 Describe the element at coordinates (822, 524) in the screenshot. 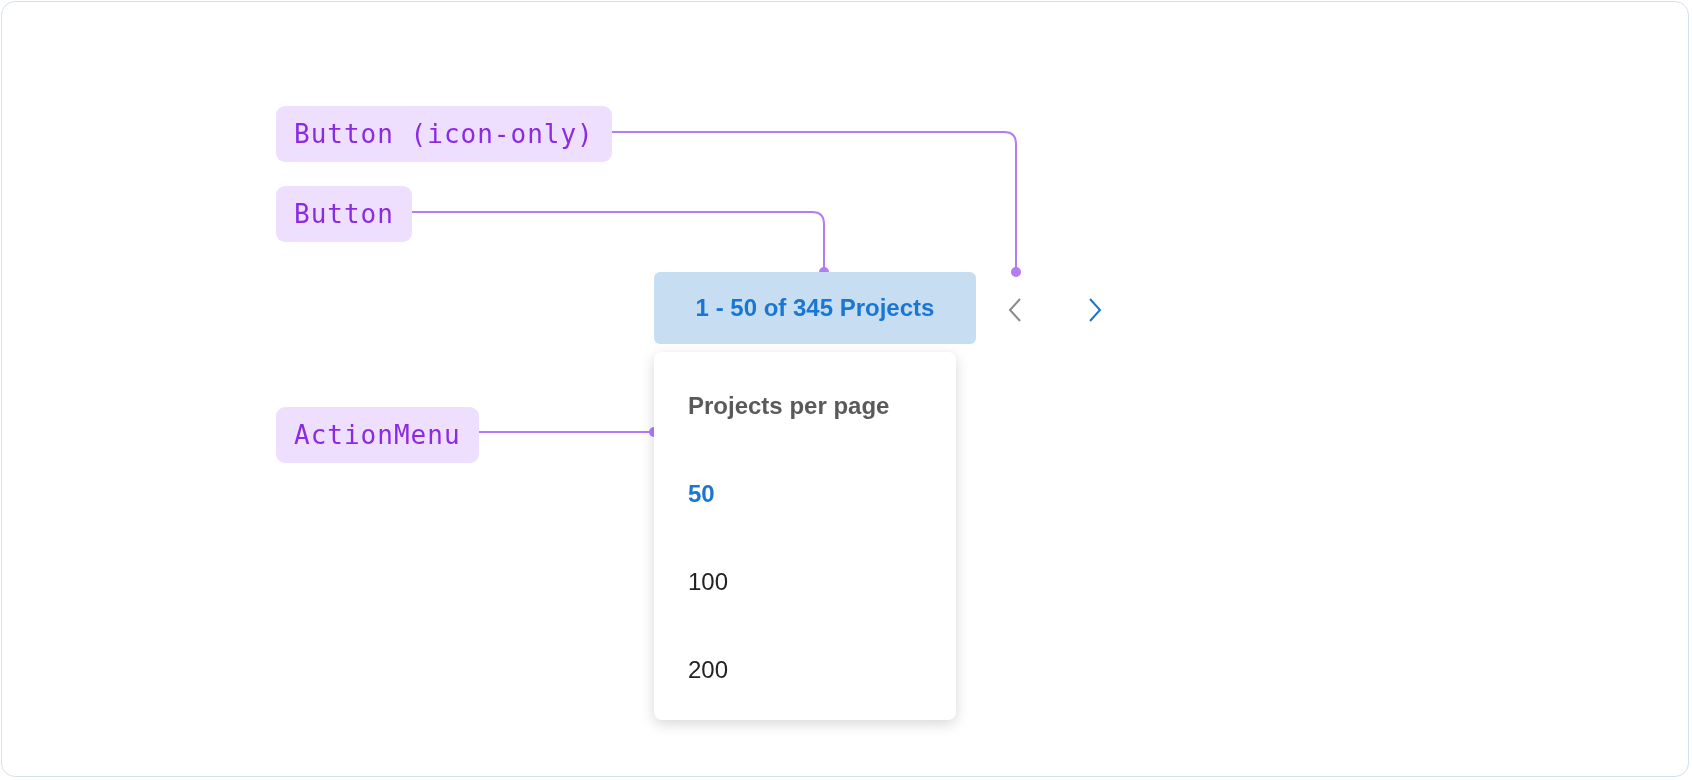

I see `menu-item: 50` at that location.